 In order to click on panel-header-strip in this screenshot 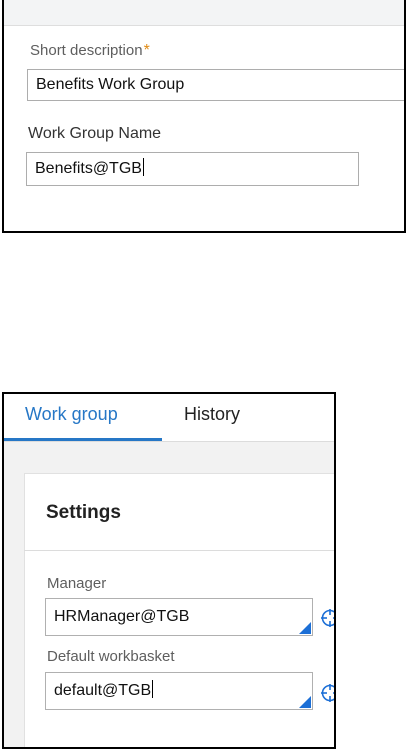, I will do `click(204, 13)`.